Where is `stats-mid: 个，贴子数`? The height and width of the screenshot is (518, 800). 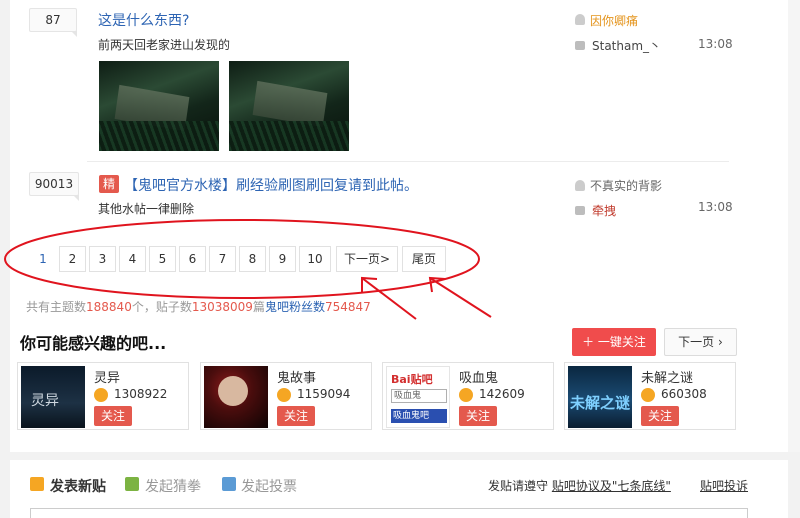
stats-mid: 个，贴子数 is located at coordinates (161, 307).